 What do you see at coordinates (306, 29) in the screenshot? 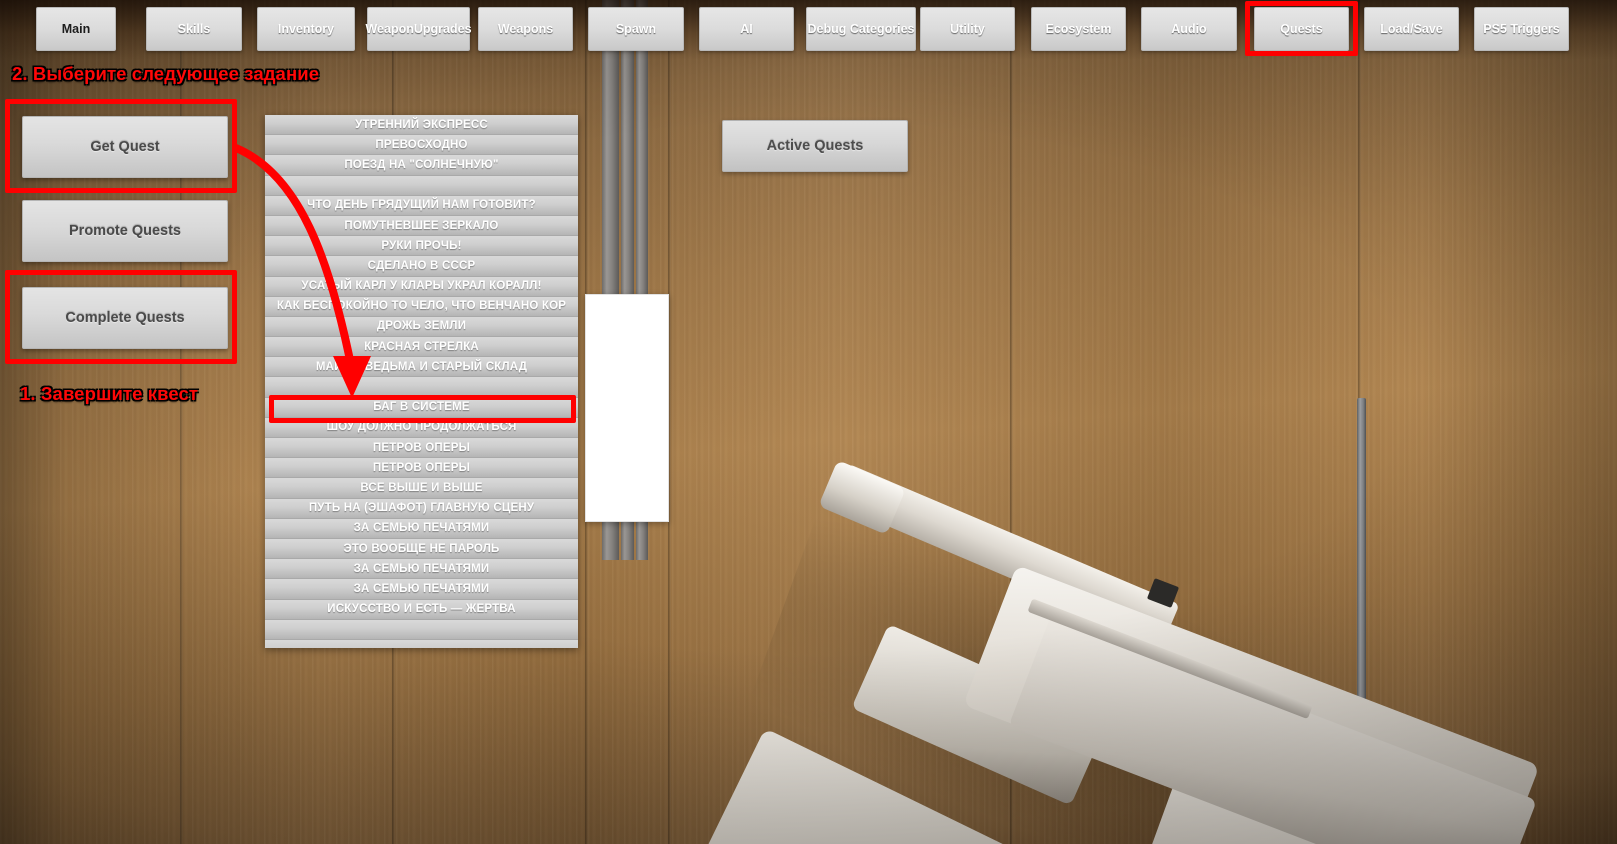
I see `tab-inventory: Inventory` at bounding box center [306, 29].